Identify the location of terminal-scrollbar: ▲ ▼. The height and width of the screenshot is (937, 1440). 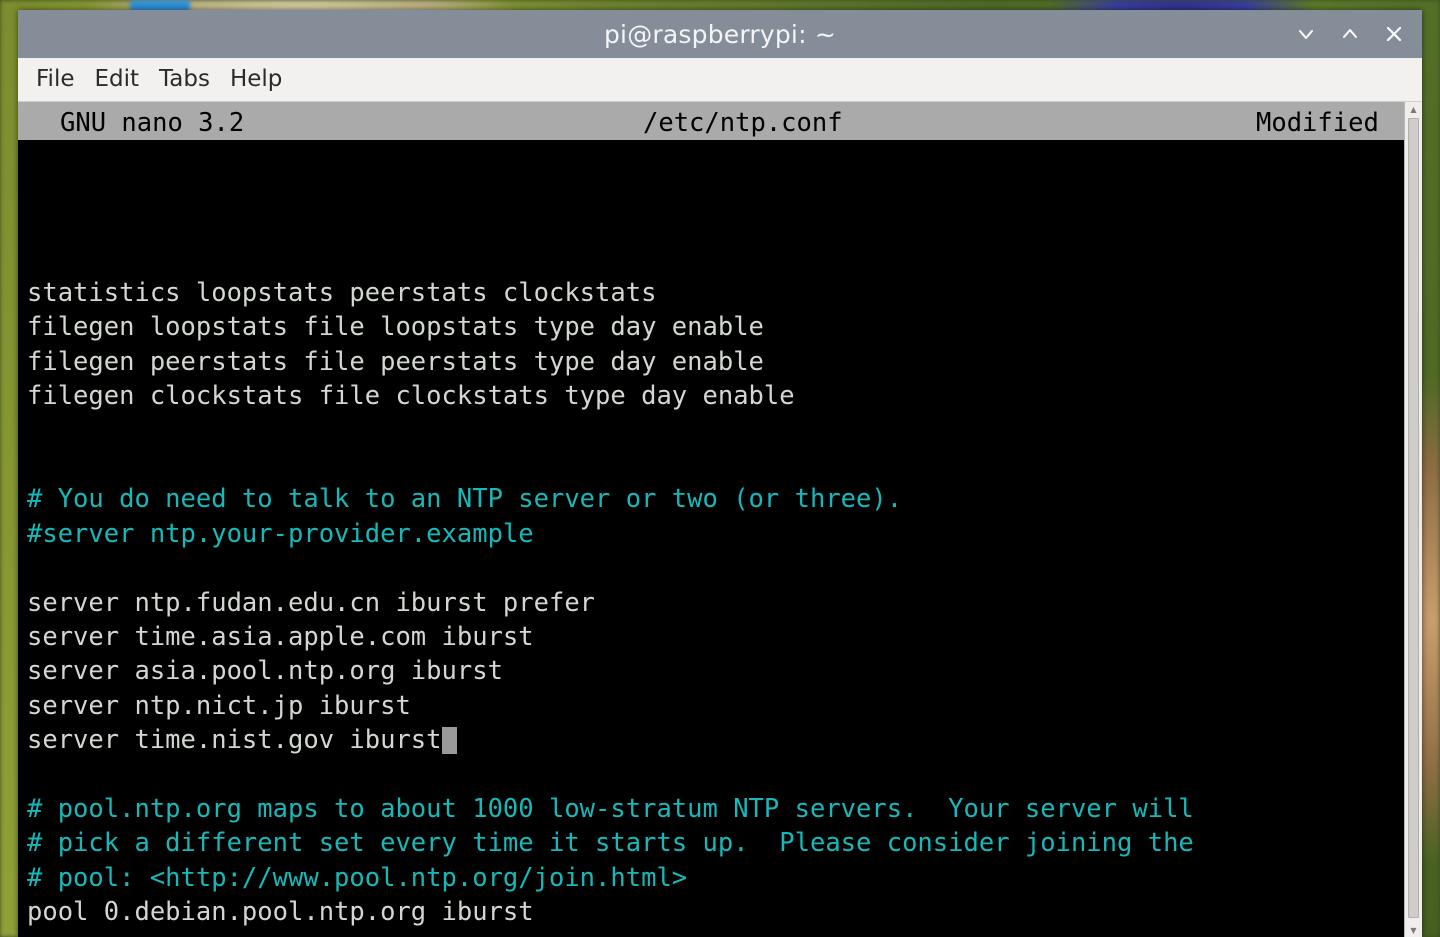
(1413, 519).